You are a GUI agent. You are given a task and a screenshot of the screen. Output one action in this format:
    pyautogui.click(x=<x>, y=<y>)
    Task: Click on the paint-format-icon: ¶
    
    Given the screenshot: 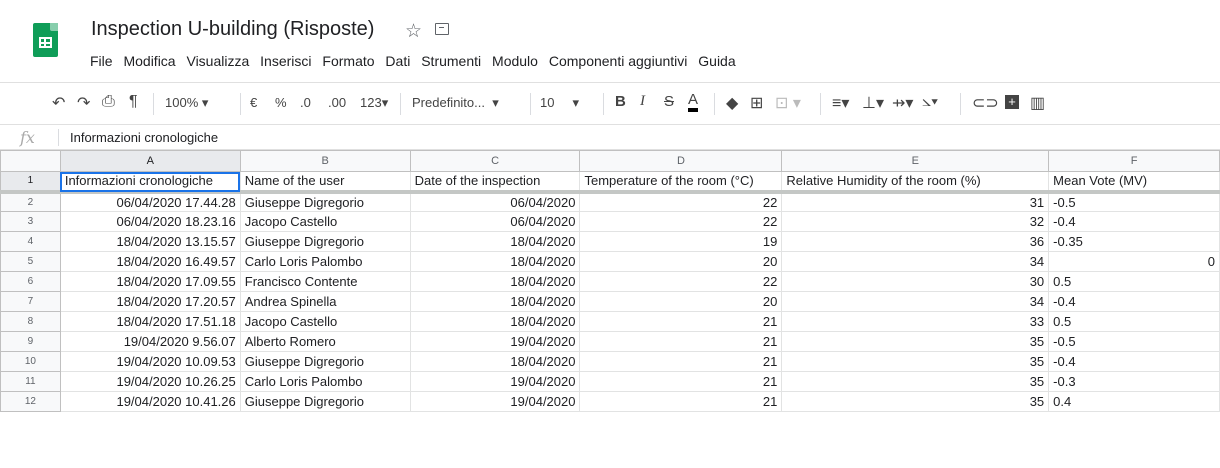 What is the action you would take?
    pyautogui.click(x=133, y=102)
    